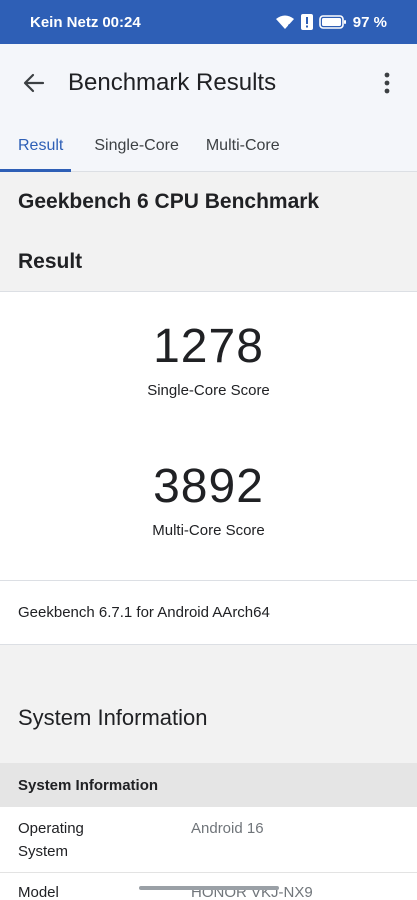  Describe the element at coordinates (208, 486) in the screenshot. I see `multi-core-score: 3892` at that location.